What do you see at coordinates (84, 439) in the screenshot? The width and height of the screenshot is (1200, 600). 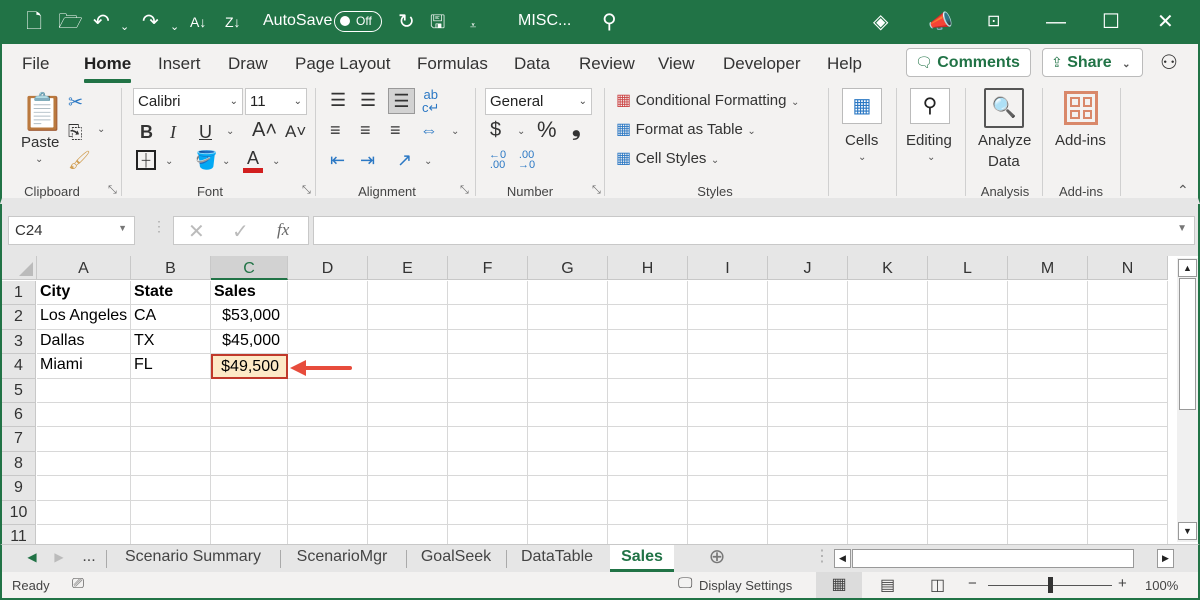 I see `cell-a7` at bounding box center [84, 439].